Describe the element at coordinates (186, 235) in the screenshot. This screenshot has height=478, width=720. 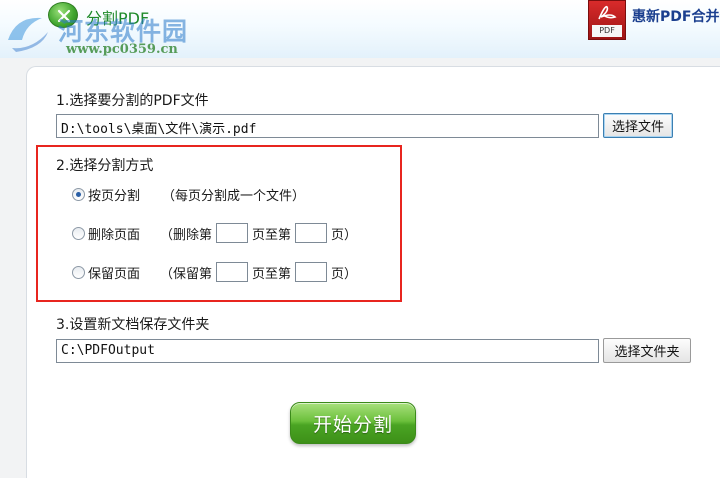
I see `delete-pages-prefix: （删除第` at that location.